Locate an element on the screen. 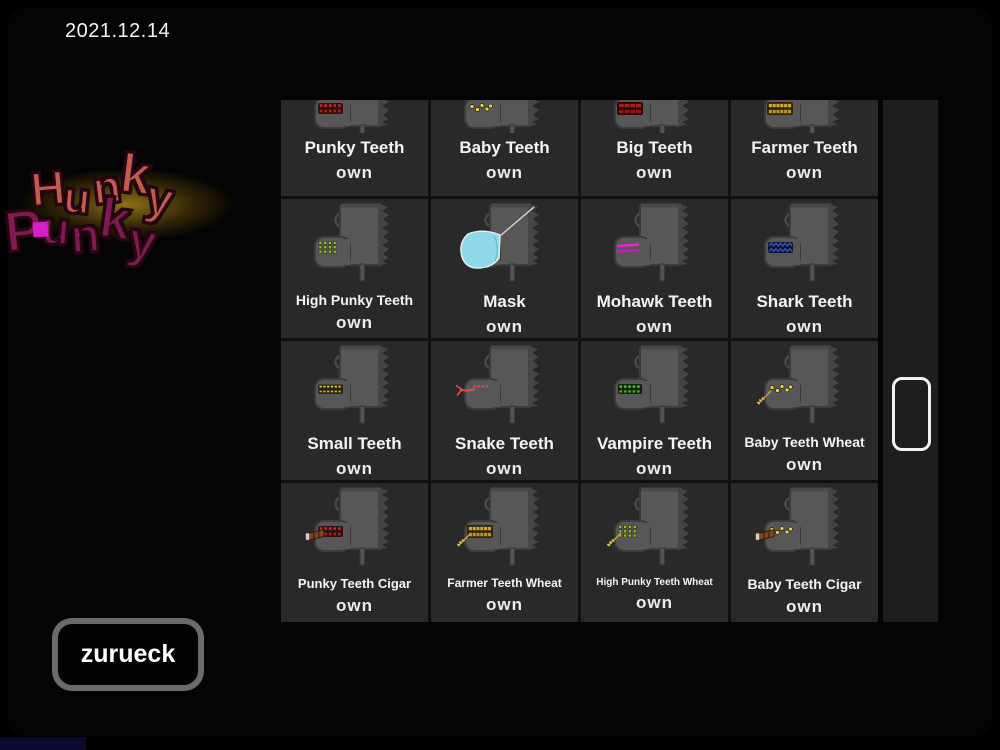 The height and width of the screenshot is (750, 1000). logo-pixel-square is located at coordinates (40, 229).